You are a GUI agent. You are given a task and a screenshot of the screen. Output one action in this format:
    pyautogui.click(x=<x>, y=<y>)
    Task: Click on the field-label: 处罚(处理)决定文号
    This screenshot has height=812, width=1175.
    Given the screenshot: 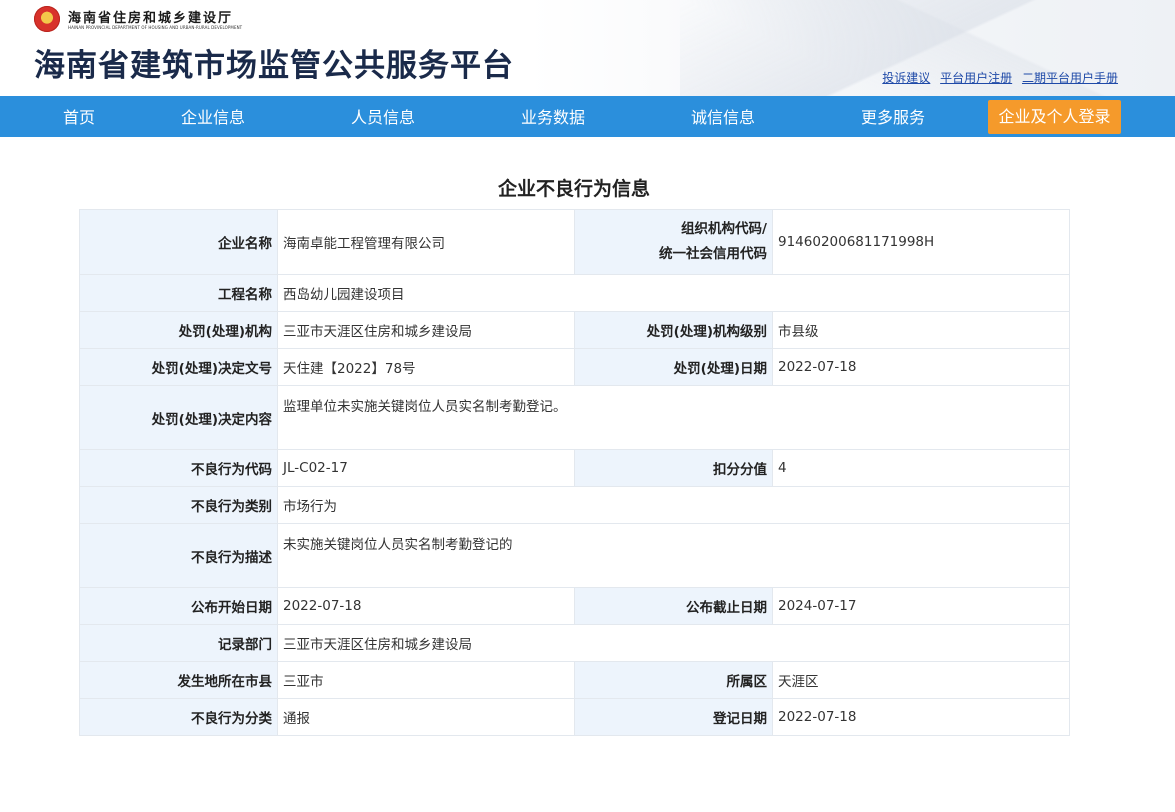 What is the action you would take?
    pyautogui.click(x=178, y=367)
    